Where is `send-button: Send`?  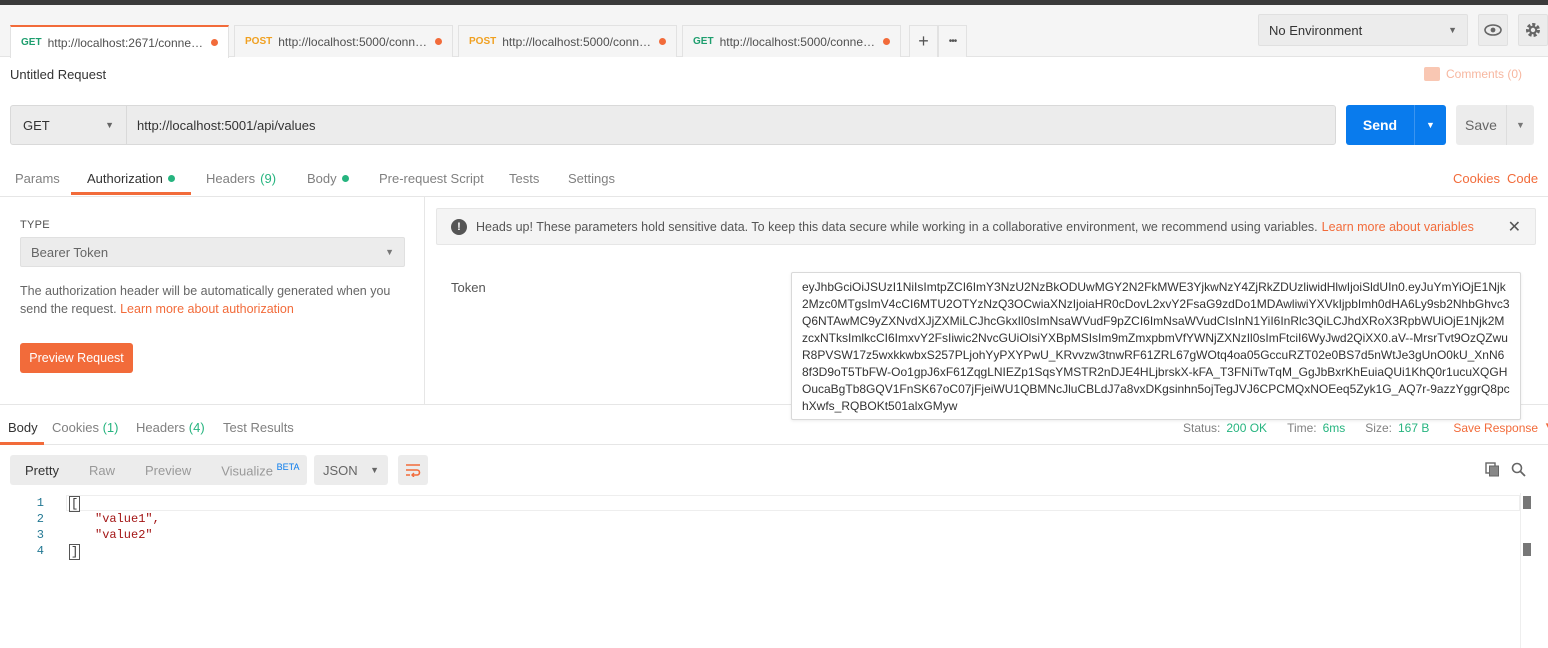 send-button: Send is located at coordinates (1380, 125).